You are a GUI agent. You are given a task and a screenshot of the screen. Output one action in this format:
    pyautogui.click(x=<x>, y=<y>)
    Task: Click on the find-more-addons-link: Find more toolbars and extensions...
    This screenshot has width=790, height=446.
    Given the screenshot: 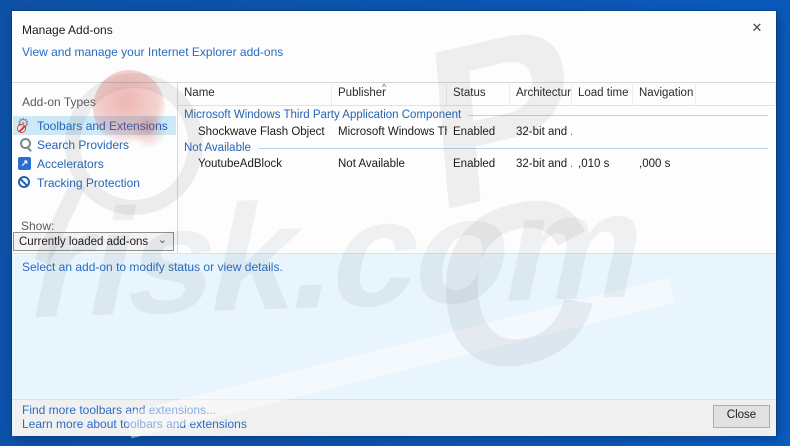 What is the action you would take?
    pyautogui.click(x=119, y=410)
    